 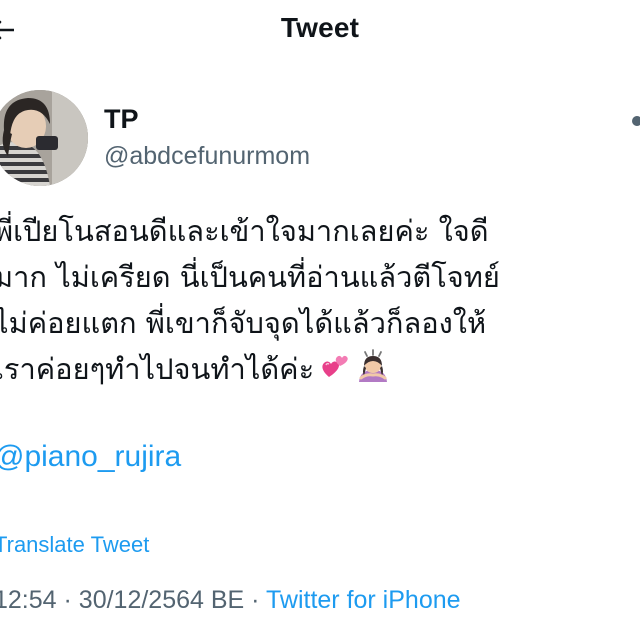 I want to click on tweet-line-text: เราค่อยๆทำไปจนทำได้ค่ะ, so click(x=157, y=369).